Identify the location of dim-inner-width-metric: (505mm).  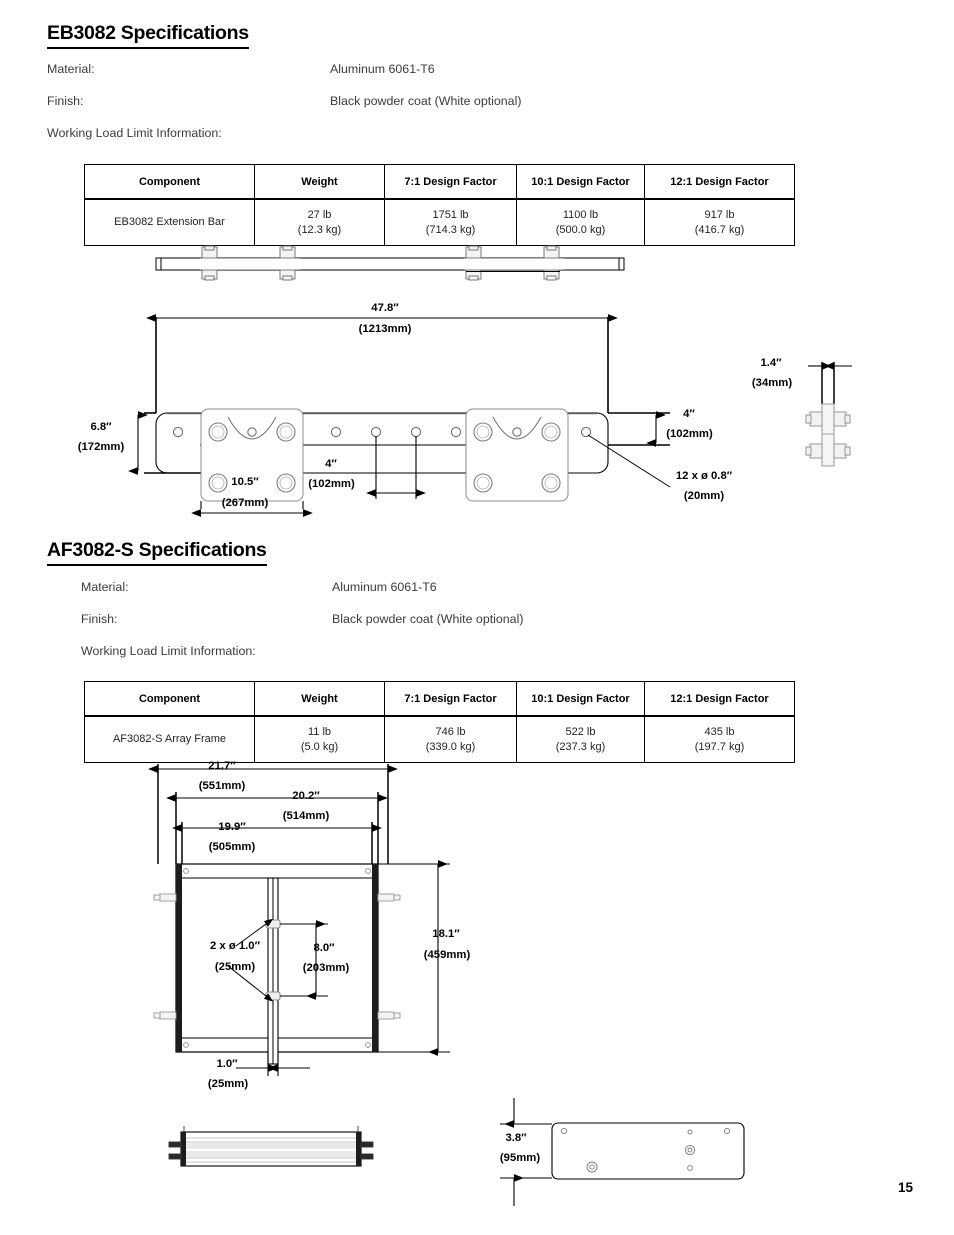
(232, 847).